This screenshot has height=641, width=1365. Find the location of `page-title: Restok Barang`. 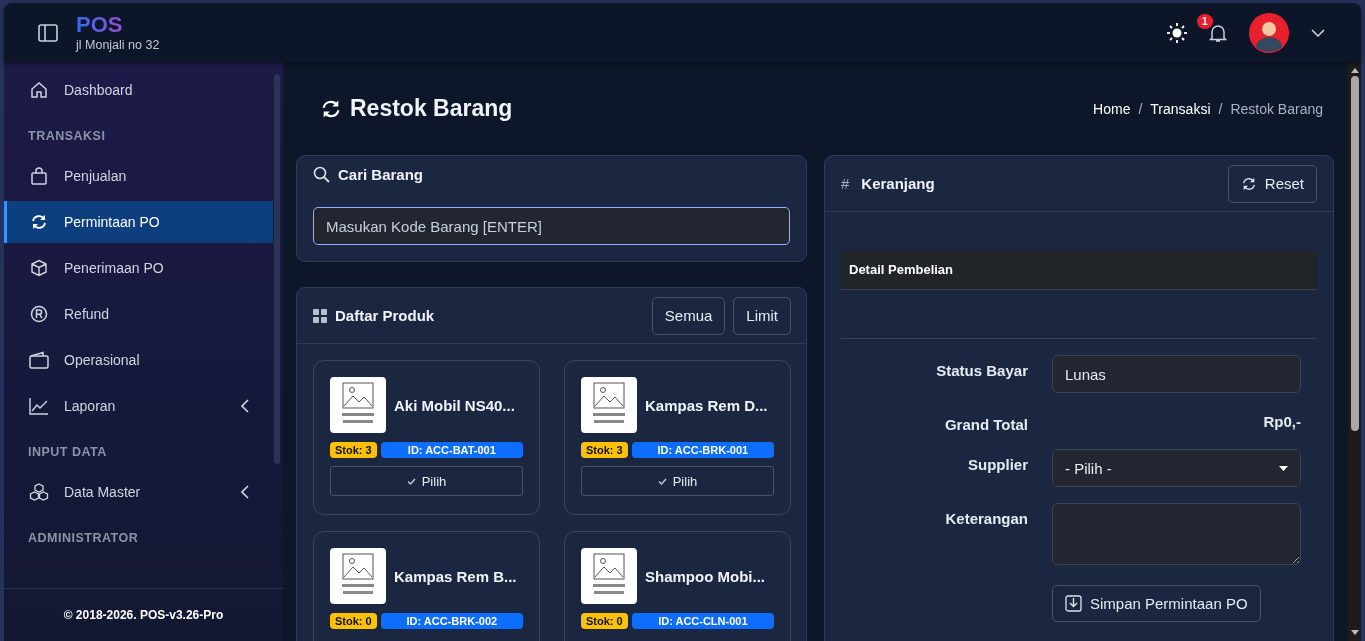

page-title: Restok Barang is located at coordinates (431, 108).